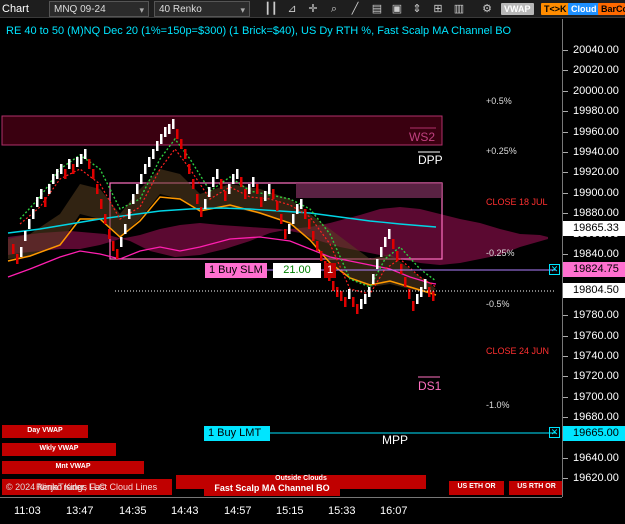  I want to click on buy-slm-order-label: 1 Buy SLM, so click(236, 270).